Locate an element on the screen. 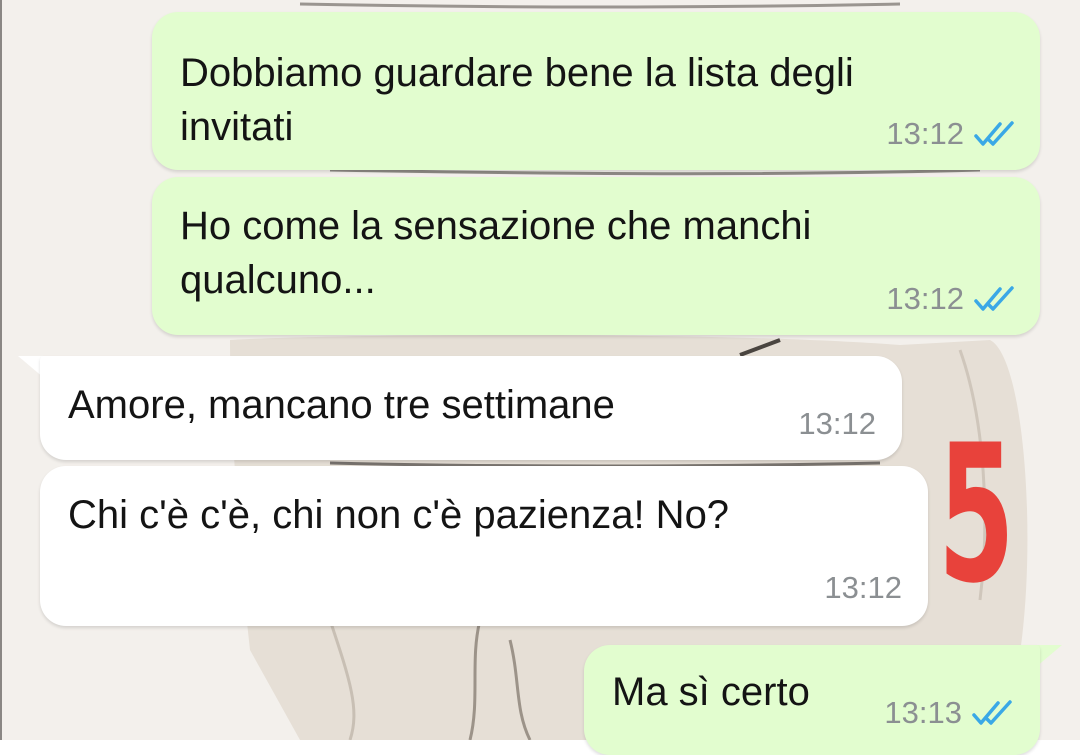 Image resolution: width=1080 pixels, height=755 pixels. screen-edge is located at coordinates (1, 370).